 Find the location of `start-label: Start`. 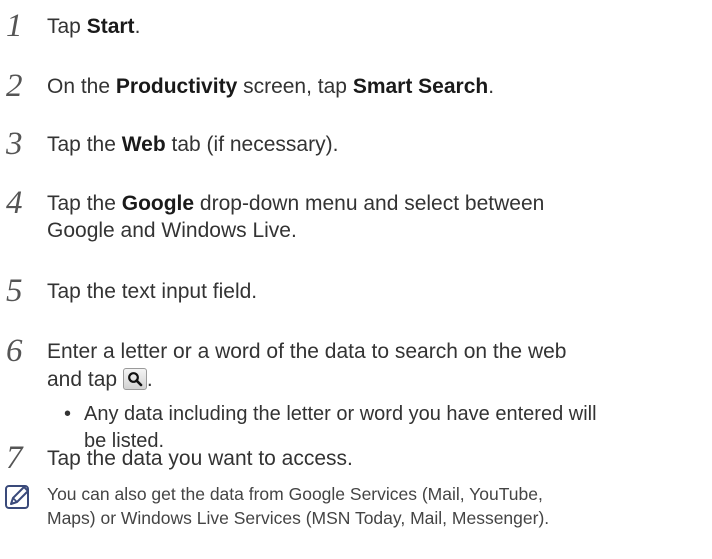

start-label: Start is located at coordinates (110, 26).